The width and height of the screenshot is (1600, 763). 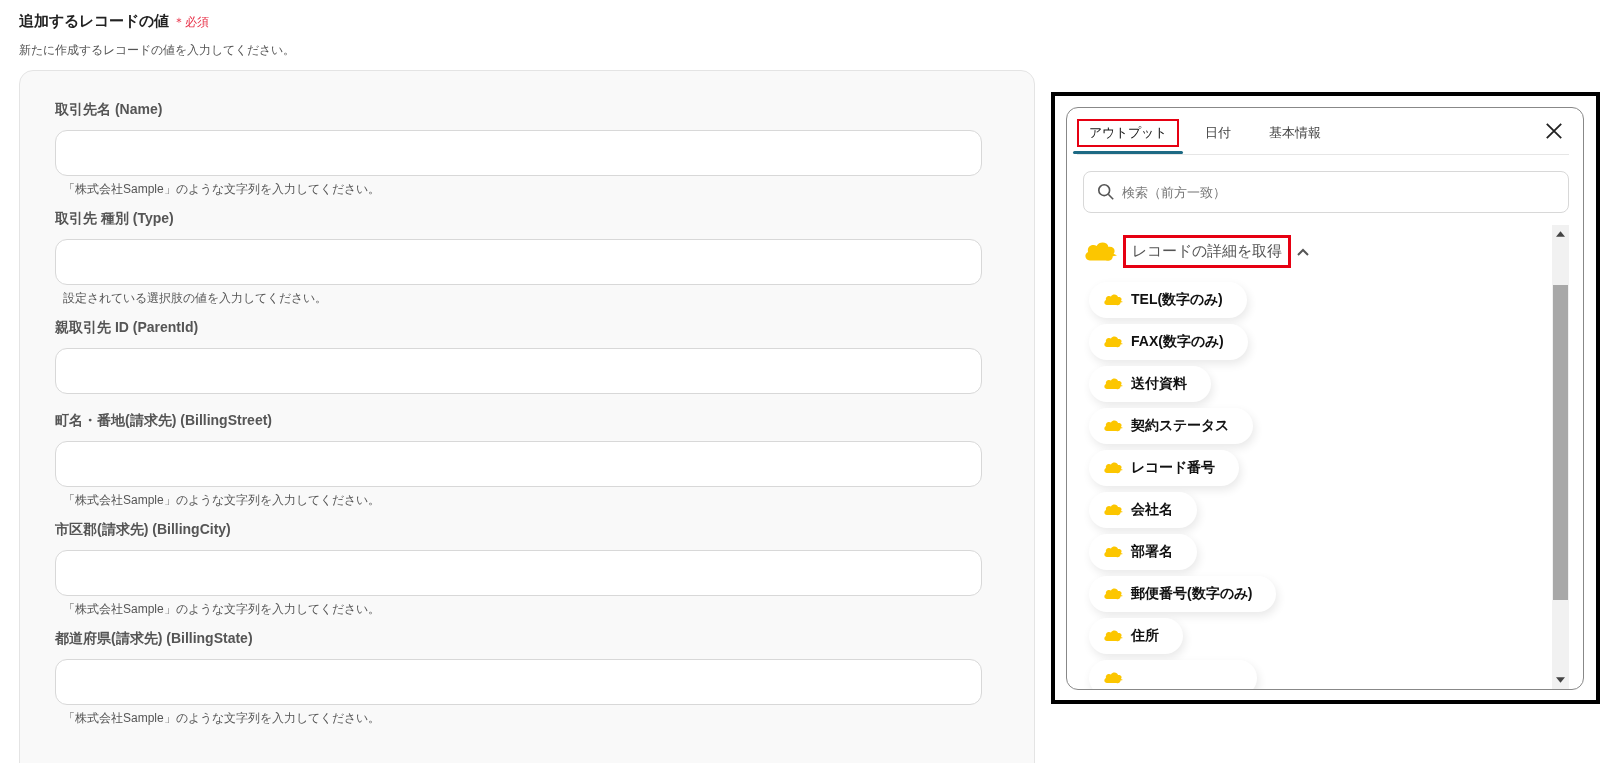 What do you see at coordinates (1560, 457) in the screenshot?
I see `scrollbar` at bounding box center [1560, 457].